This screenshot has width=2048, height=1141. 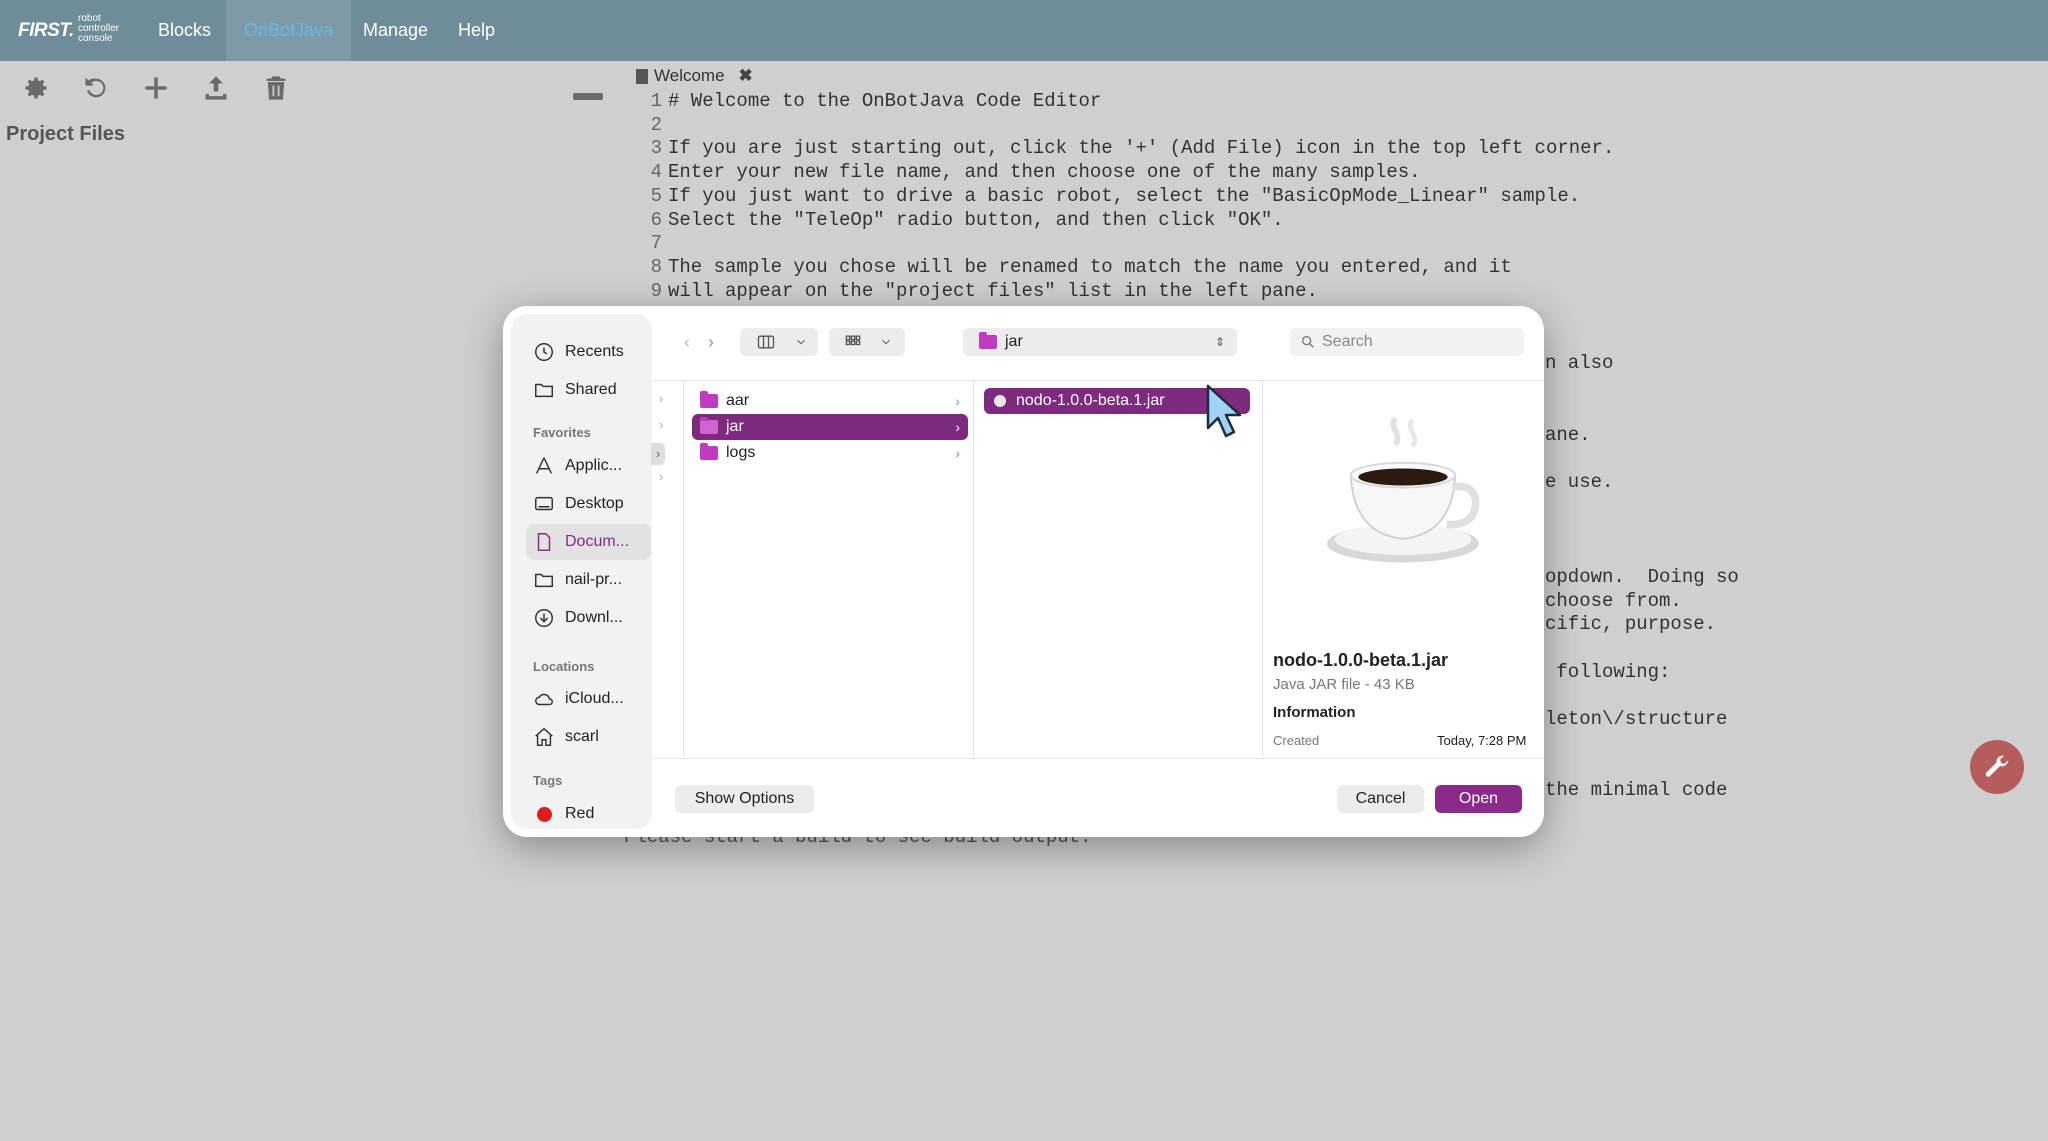 What do you see at coordinates (563, 814) in the screenshot?
I see `sidebar-tag-red: Red` at bounding box center [563, 814].